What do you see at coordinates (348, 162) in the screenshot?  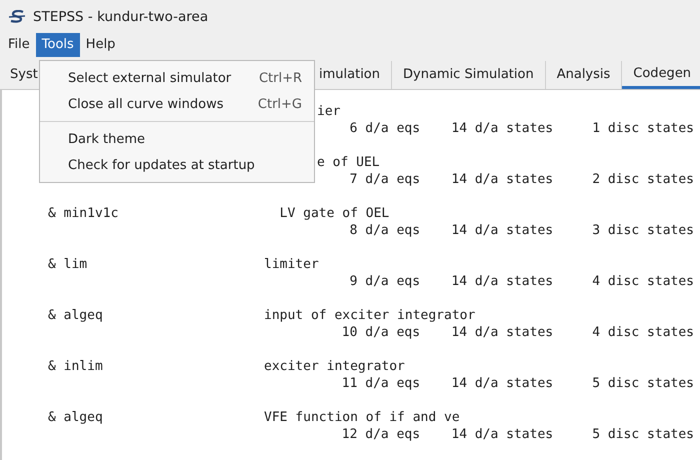 I see `module-description: e of UEL` at bounding box center [348, 162].